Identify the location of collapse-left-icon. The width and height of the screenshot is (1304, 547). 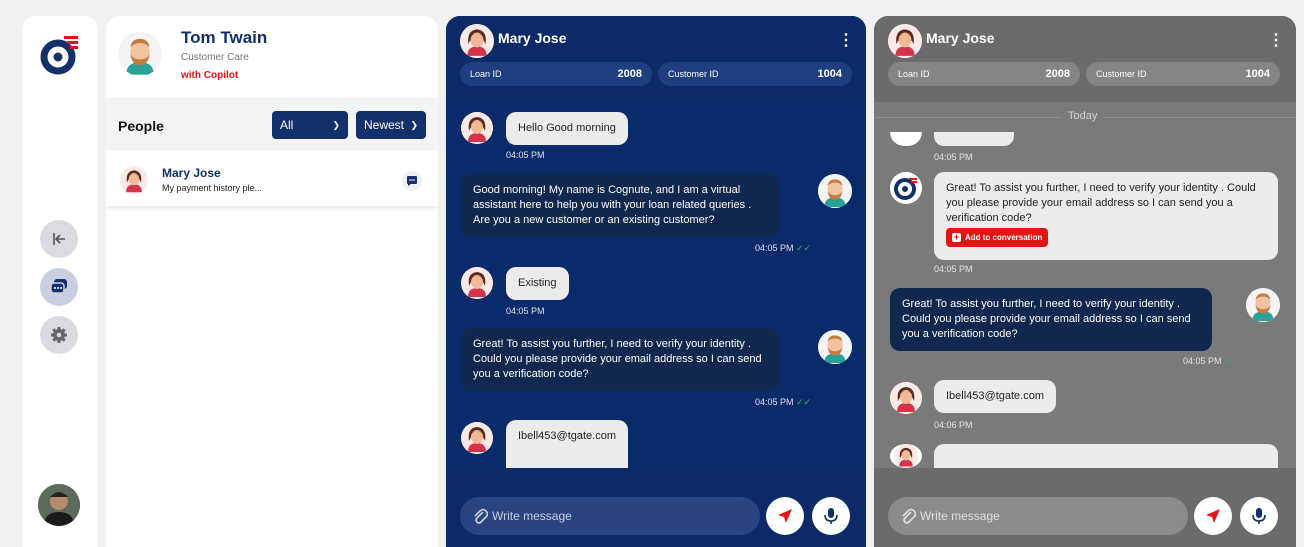
(59, 239).